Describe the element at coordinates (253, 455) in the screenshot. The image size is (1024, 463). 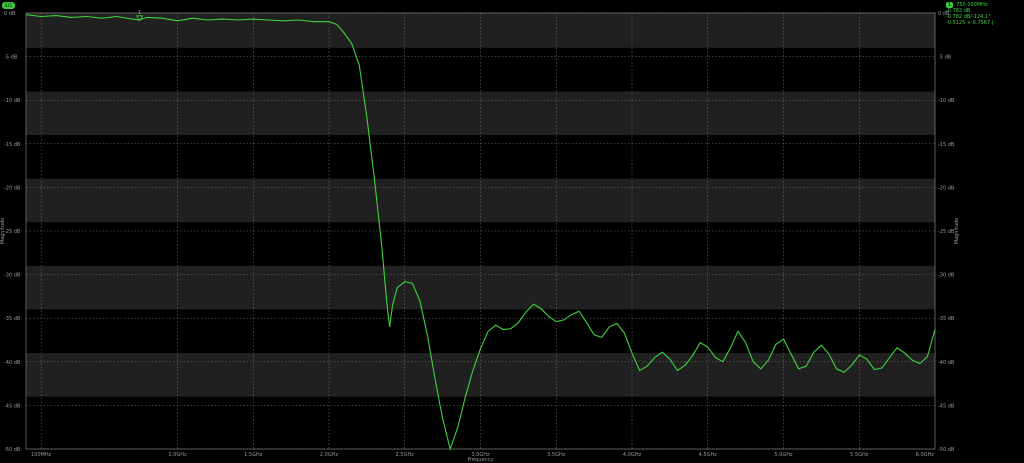
I see `x-tick-label: 1.5GHz` at that location.